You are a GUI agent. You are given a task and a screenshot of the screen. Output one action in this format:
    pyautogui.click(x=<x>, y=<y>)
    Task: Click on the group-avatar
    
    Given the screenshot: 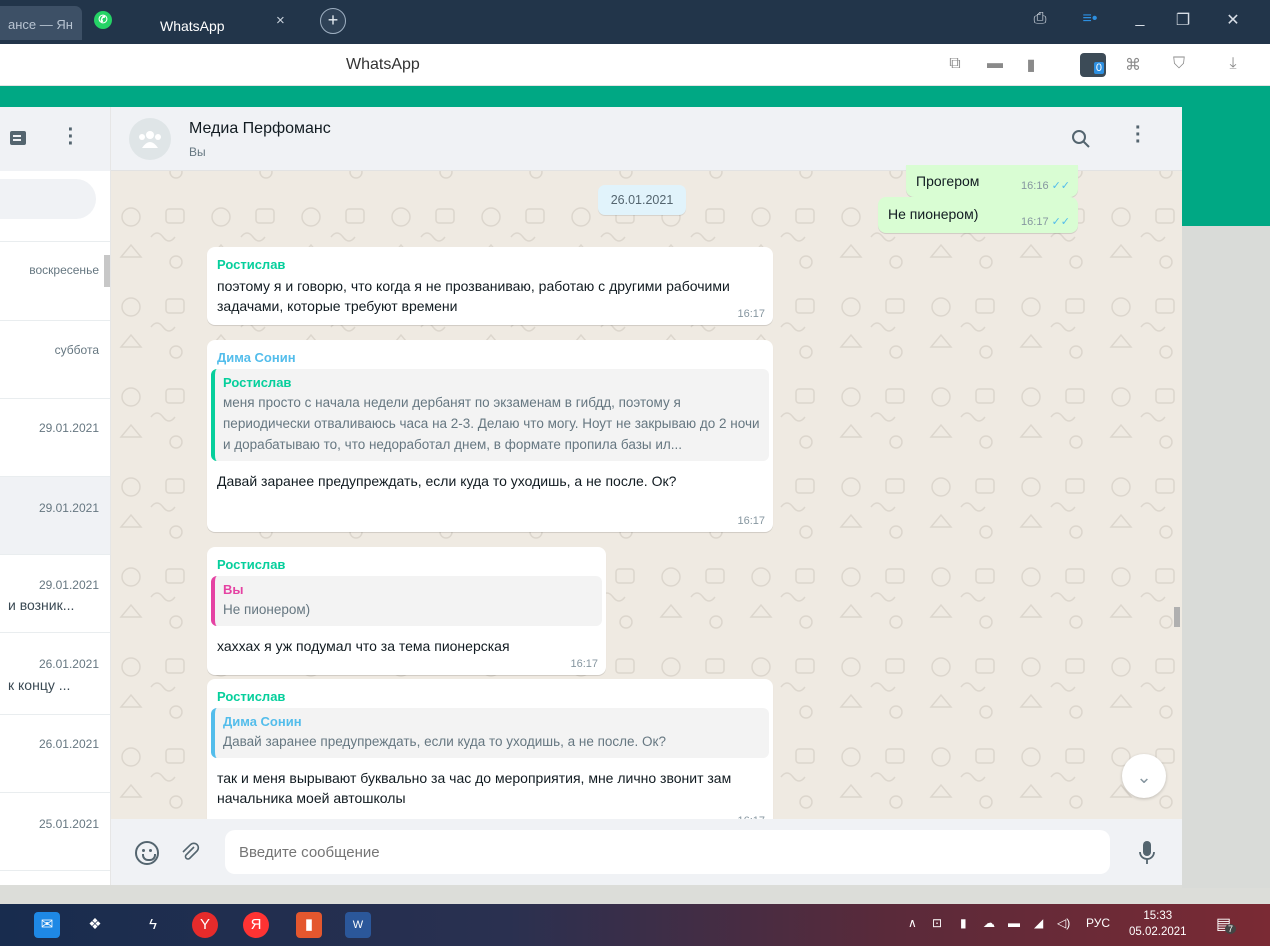 What is the action you would take?
    pyautogui.click(x=150, y=139)
    